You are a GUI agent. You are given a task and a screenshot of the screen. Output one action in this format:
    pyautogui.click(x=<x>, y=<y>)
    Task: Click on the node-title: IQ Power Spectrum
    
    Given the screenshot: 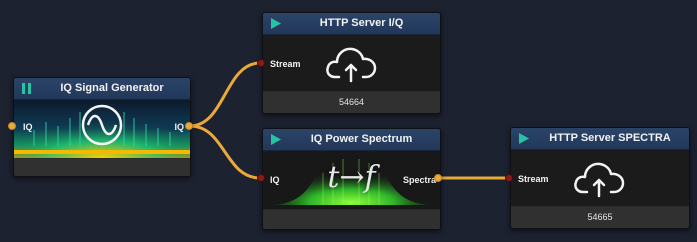 What is the action you would take?
    pyautogui.click(x=361, y=139)
    